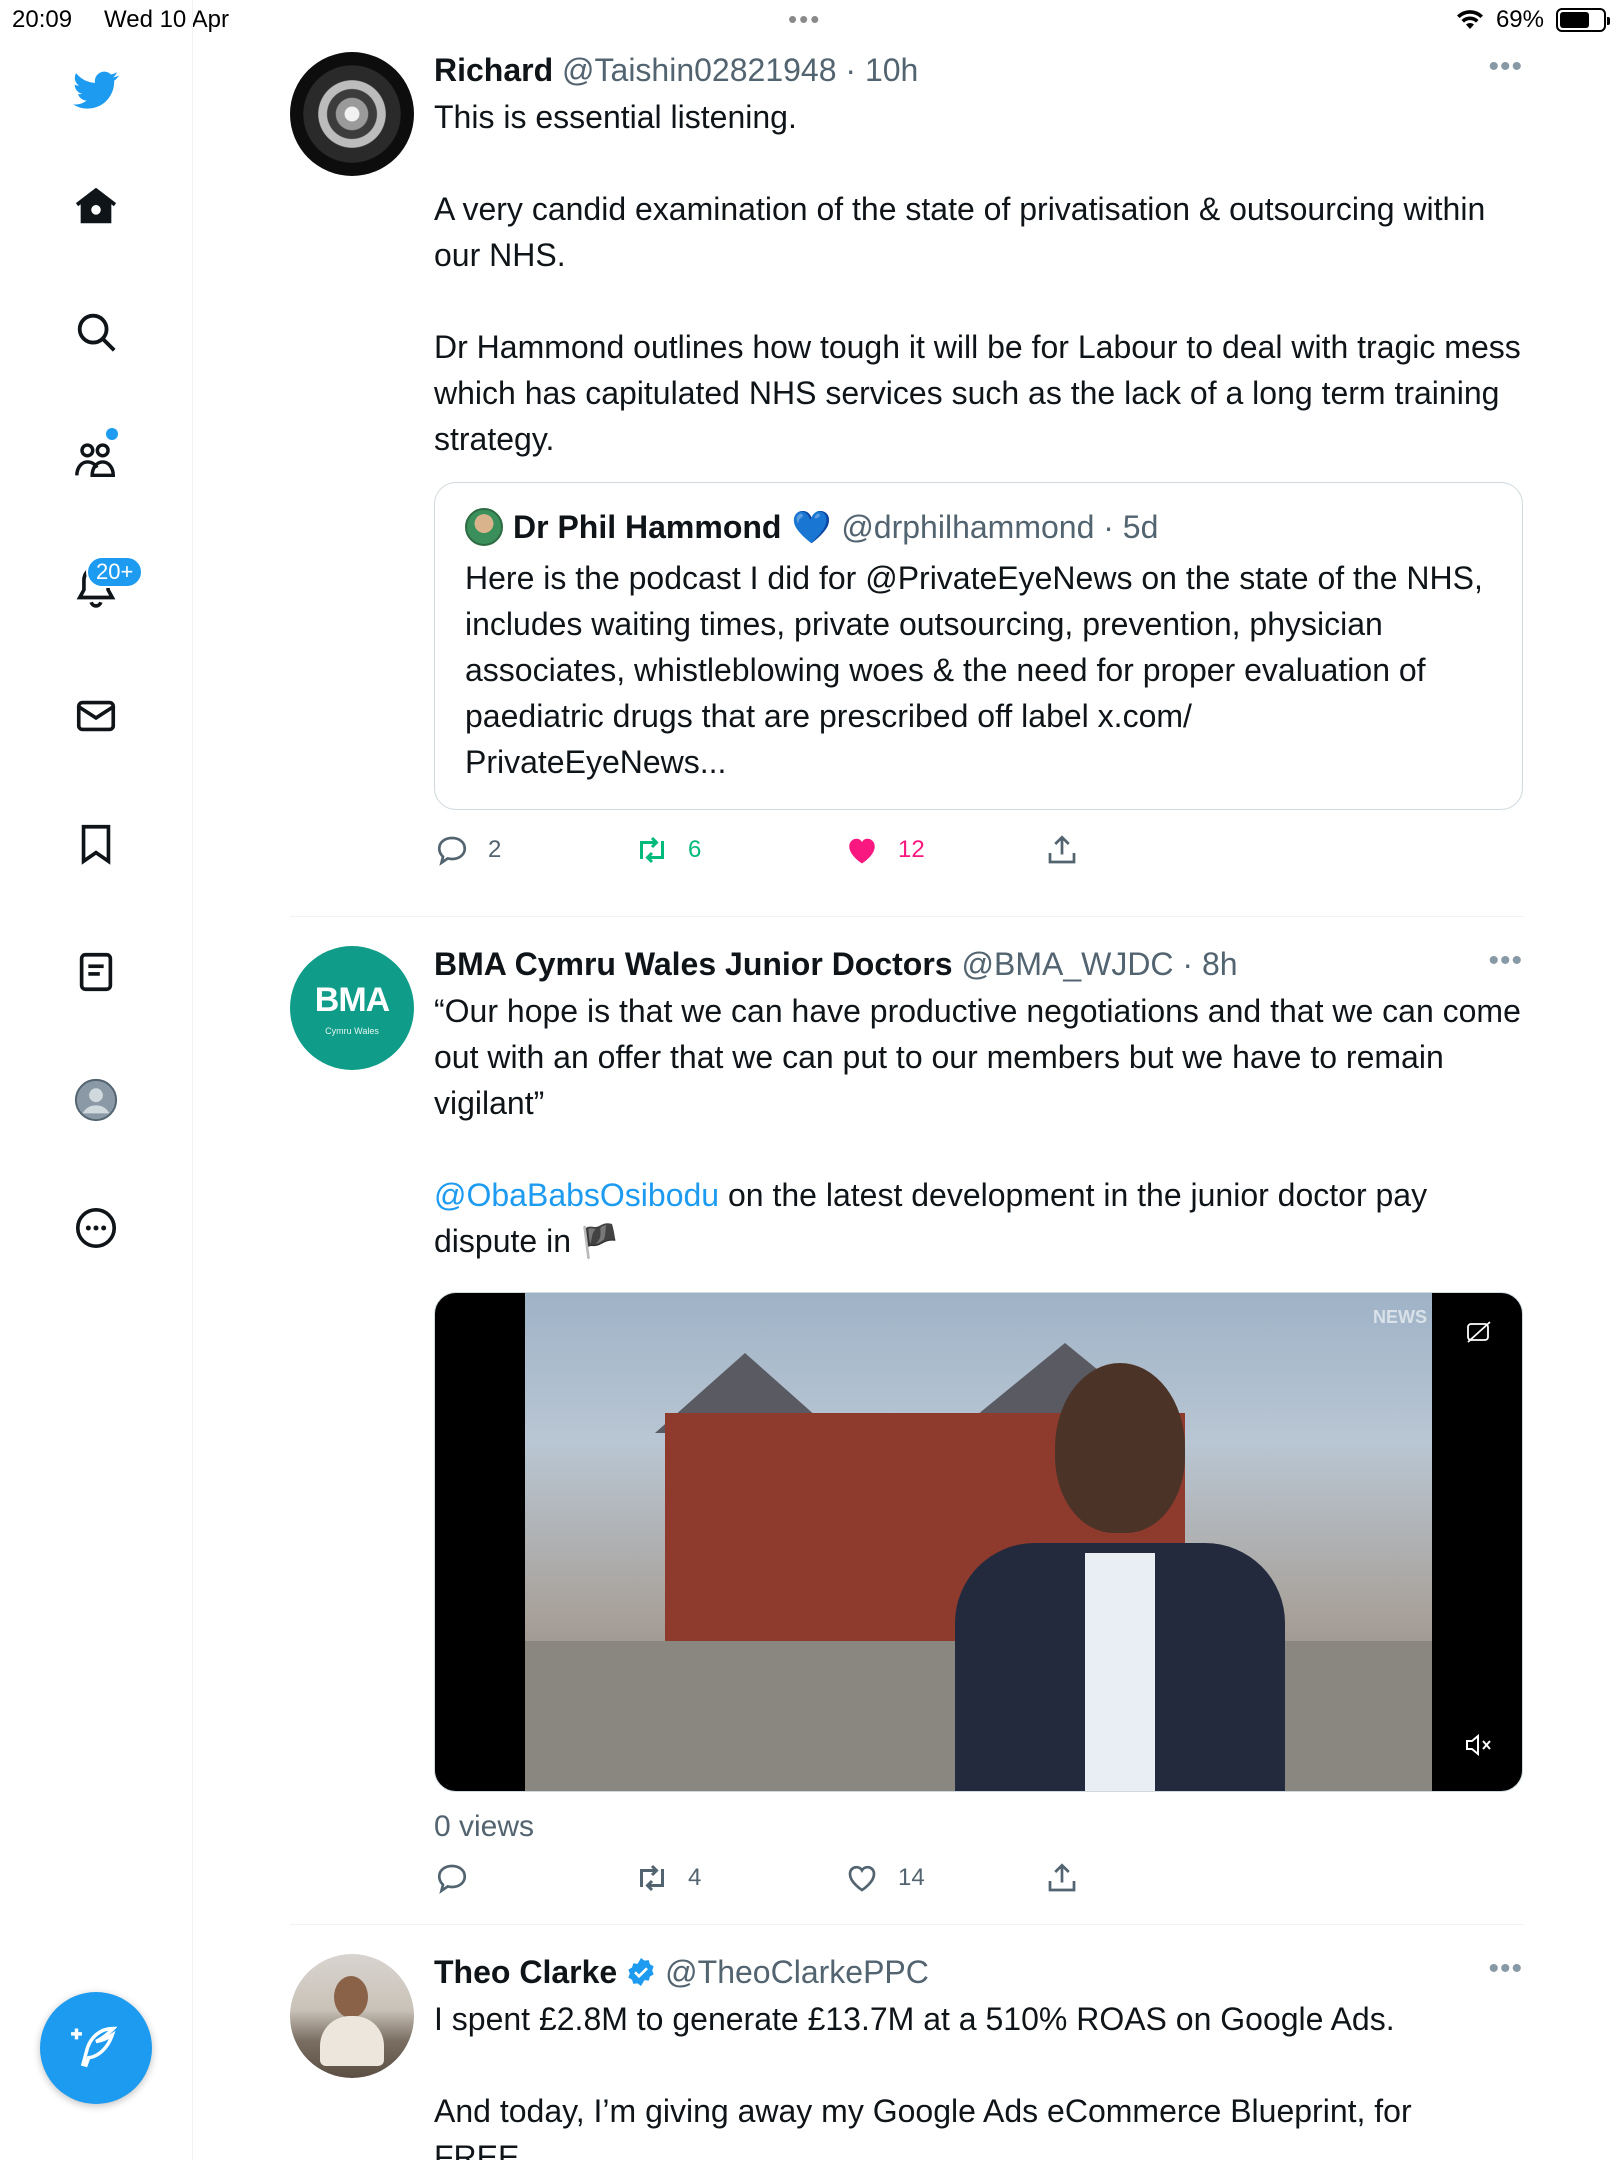 This screenshot has height=2160, width=1620. Describe the element at coordinates (96, 972) in the screenshot. I see `lists-icon` at that location.